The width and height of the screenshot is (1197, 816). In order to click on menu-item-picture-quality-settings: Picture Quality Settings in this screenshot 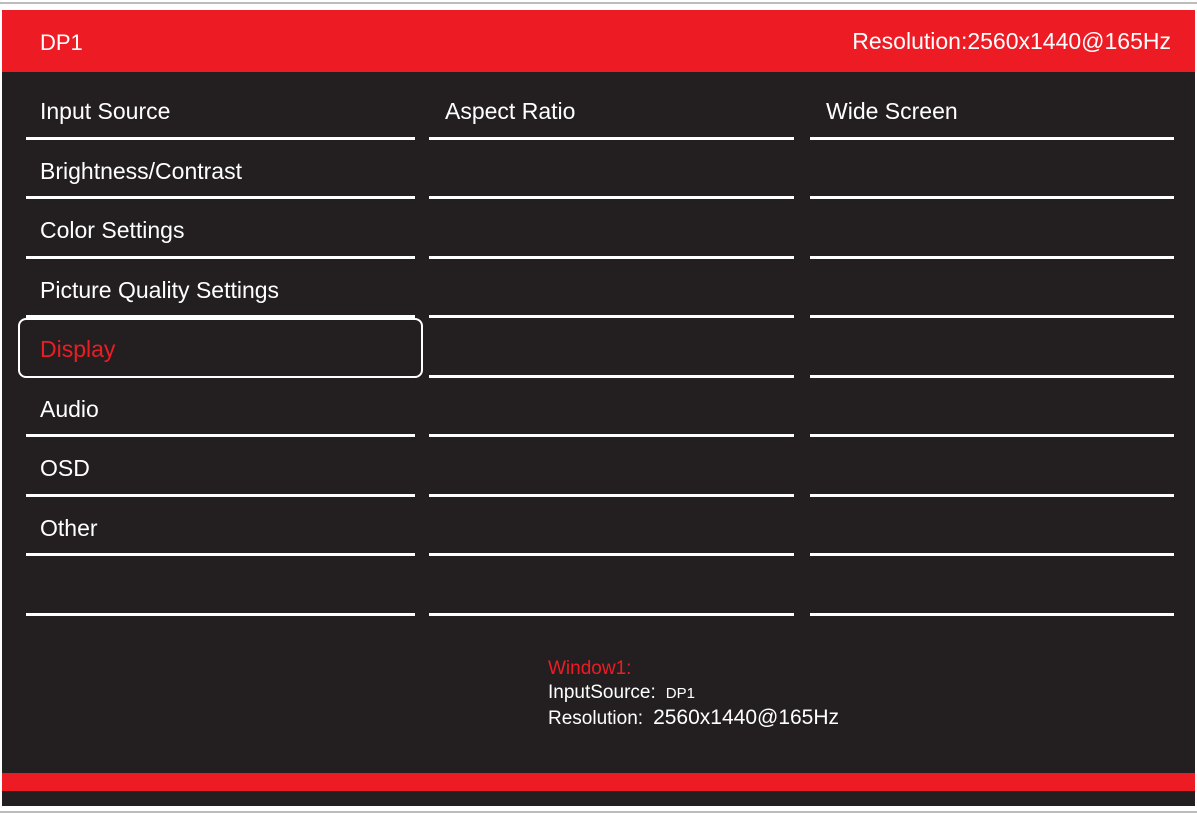, I will do `click(220, 288)`.